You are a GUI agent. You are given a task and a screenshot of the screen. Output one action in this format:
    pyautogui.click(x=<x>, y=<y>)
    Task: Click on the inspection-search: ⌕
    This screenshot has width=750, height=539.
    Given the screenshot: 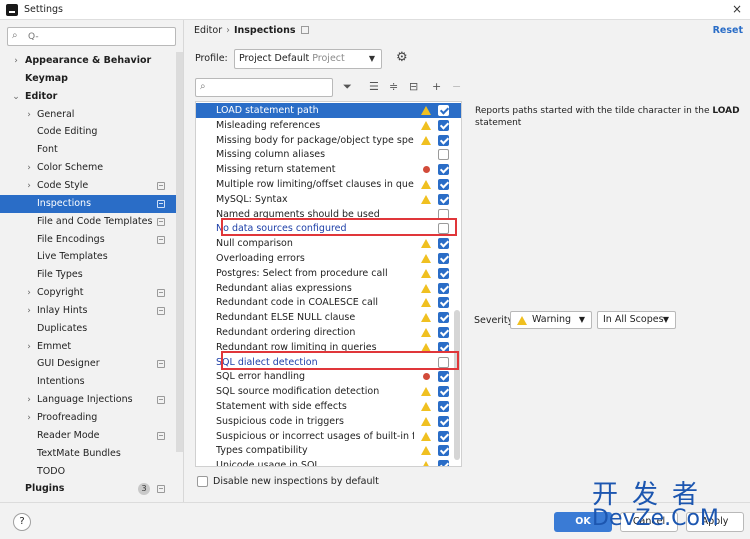 What is the action you would take?
    pyautogui.click(x=264, y=87)
    